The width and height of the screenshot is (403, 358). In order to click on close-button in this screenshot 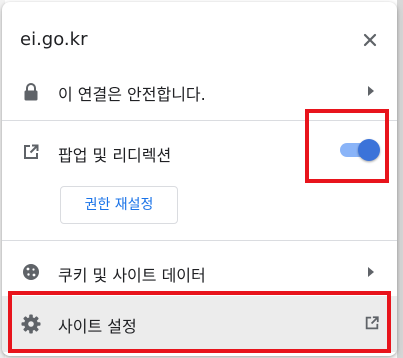, I will do `click(370, 40)`.